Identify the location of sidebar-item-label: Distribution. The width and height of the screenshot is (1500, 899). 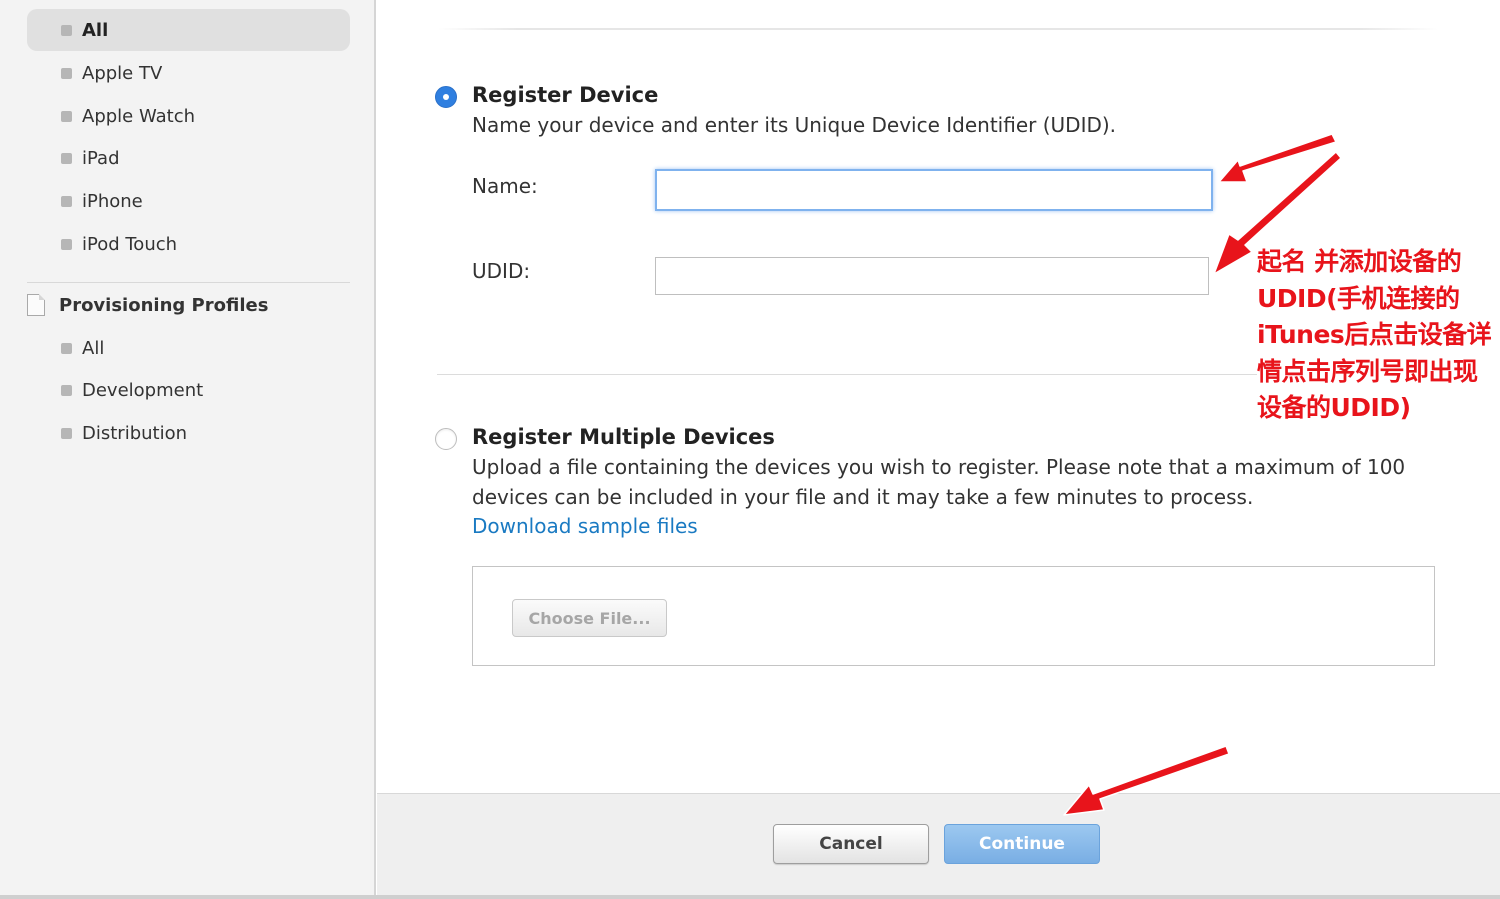
(135, 433).